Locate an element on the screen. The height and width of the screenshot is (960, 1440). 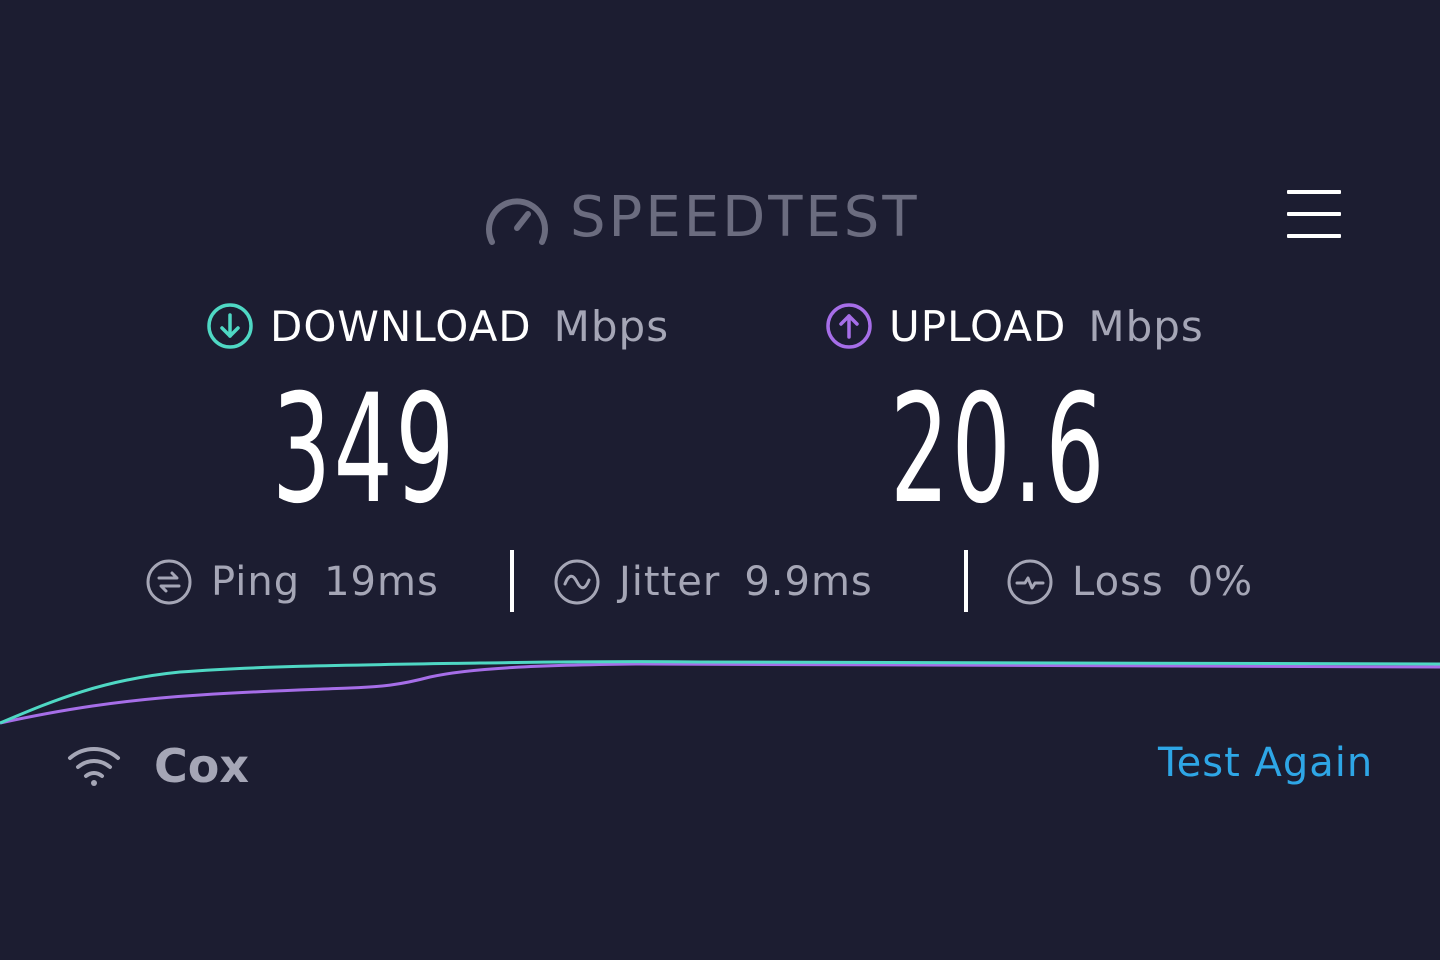
download-unit: Mbps is located at coordinates (611, 326).